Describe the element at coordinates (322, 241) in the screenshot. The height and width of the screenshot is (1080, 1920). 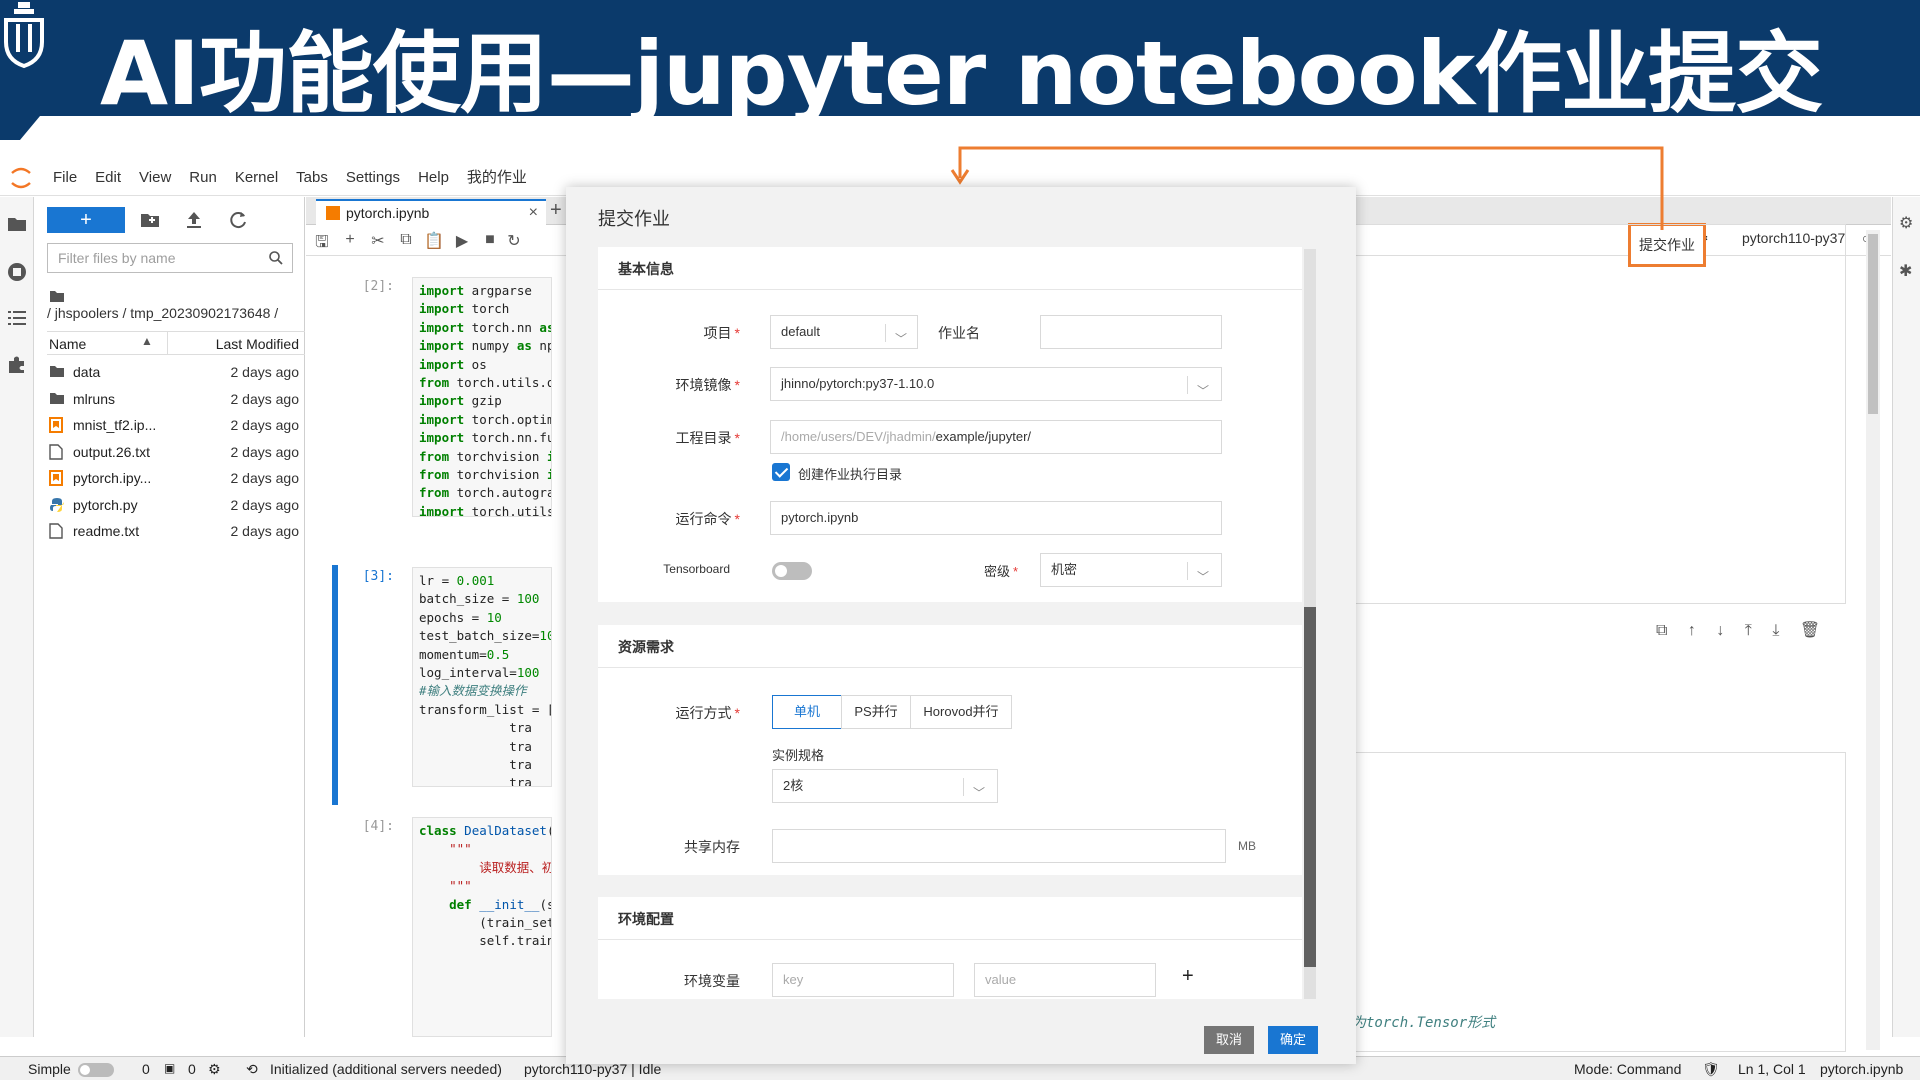
I see `save-icon: 🖫` at that location.